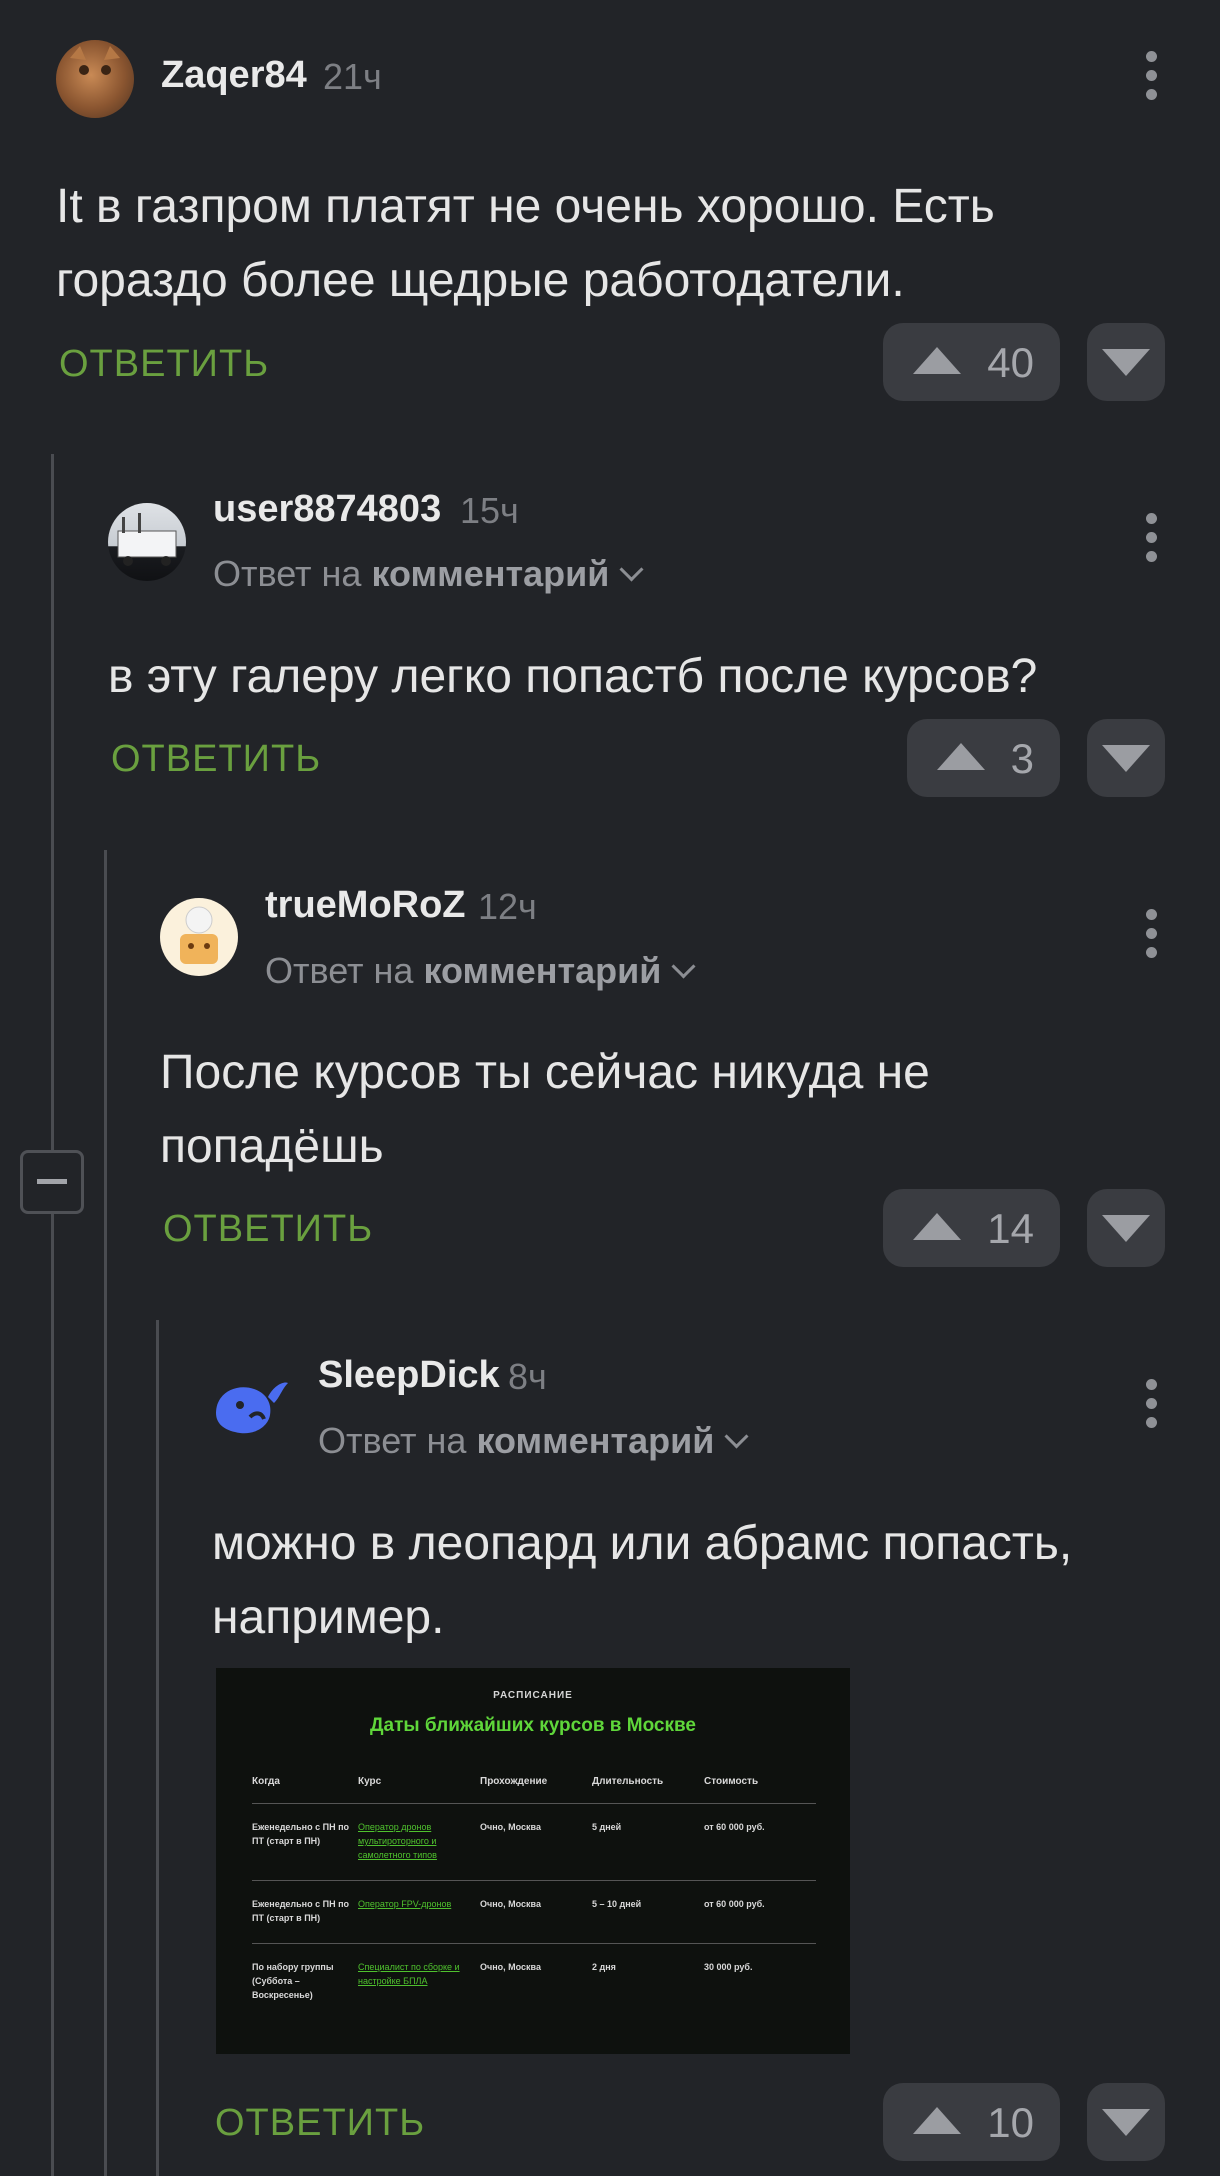 This screenshot has height=2176, width=1220. What do you see at coordinates (409, 1974) in the screenshot?
I see `course-link: Специалист по сборке и настройке БПЛА` at bounding box center [409, 1974].